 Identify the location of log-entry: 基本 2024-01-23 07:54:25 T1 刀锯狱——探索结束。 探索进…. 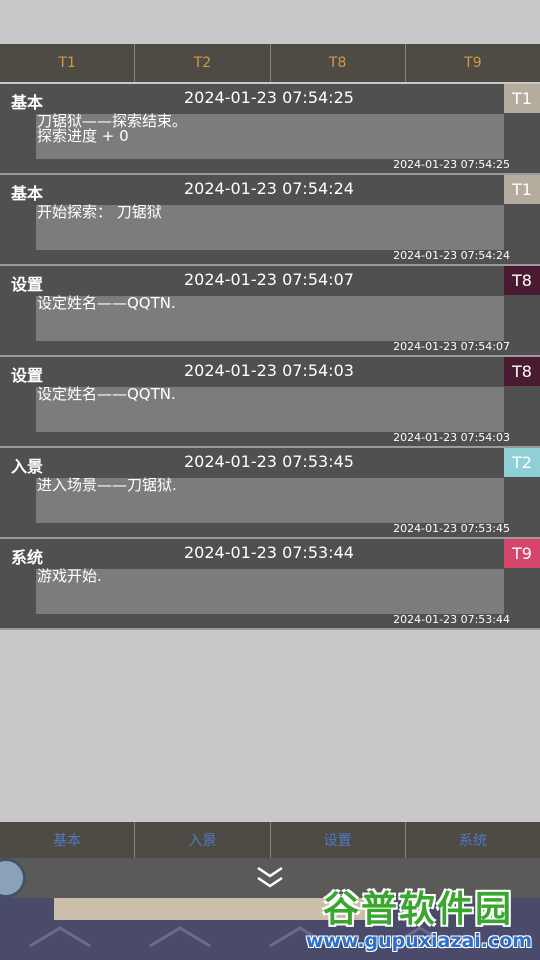
(270, 129).